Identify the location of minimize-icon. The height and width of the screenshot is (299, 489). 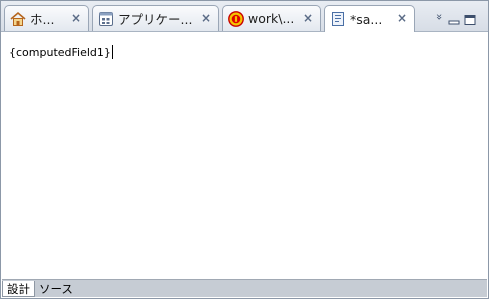
(454, 18).